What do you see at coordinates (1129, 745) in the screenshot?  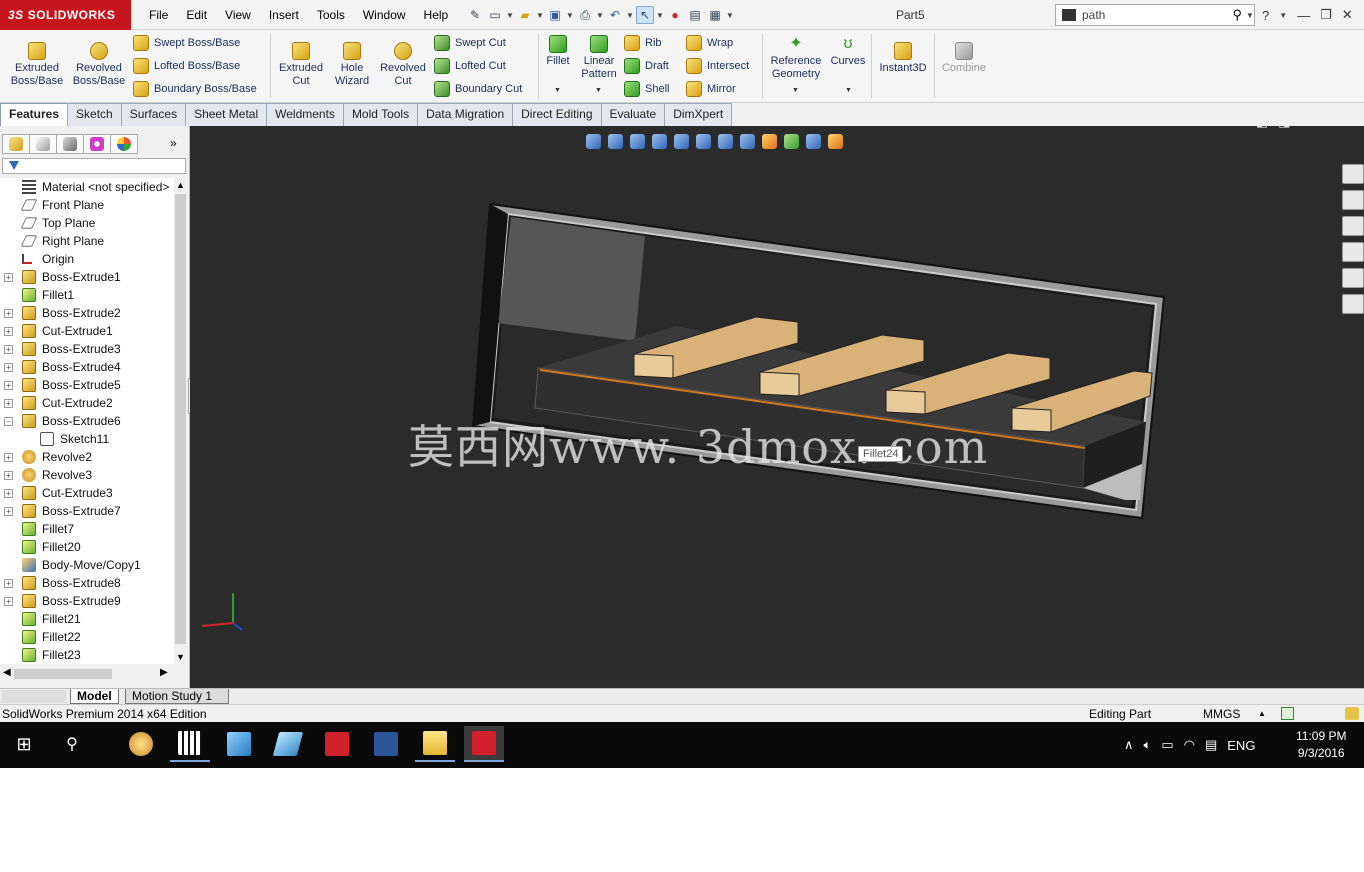 I see `show-hidden-icons-icon: ∧` at bounding box center [1129, 745].